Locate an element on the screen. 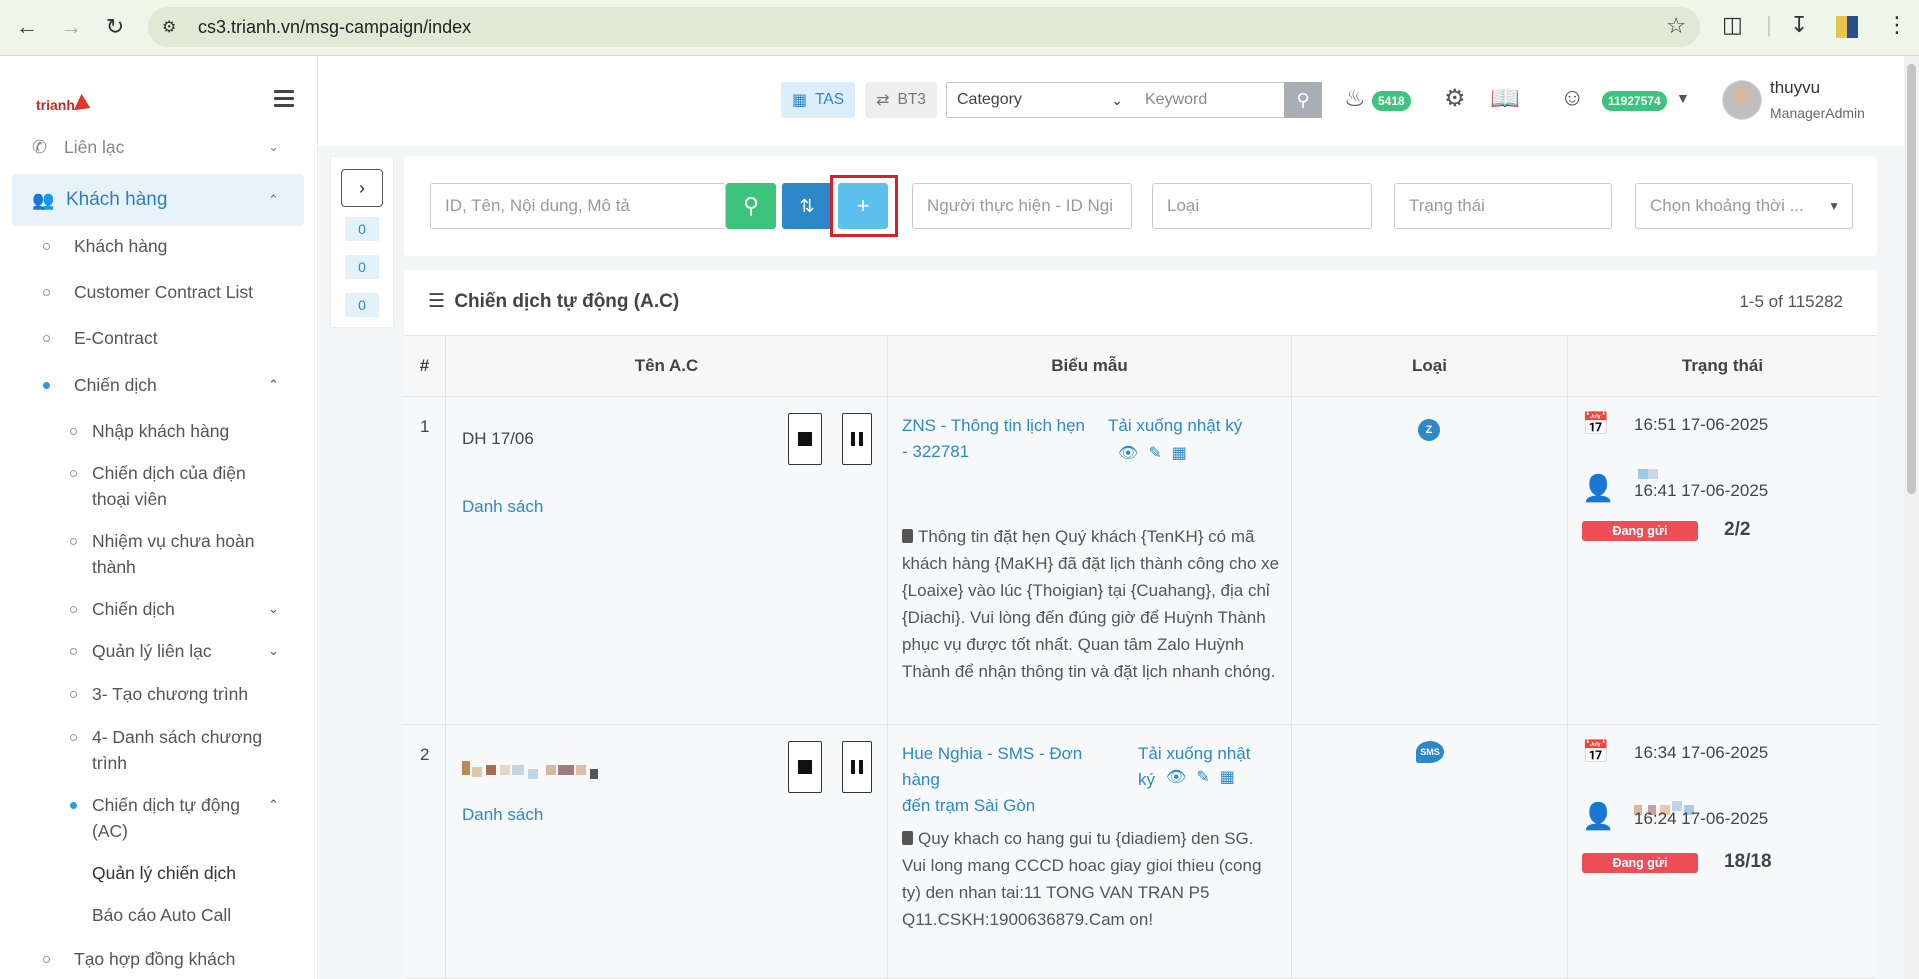 This screenshot has height=979, width=1919. category-select: Category ⌄ is located at coordinates (1041, 100).